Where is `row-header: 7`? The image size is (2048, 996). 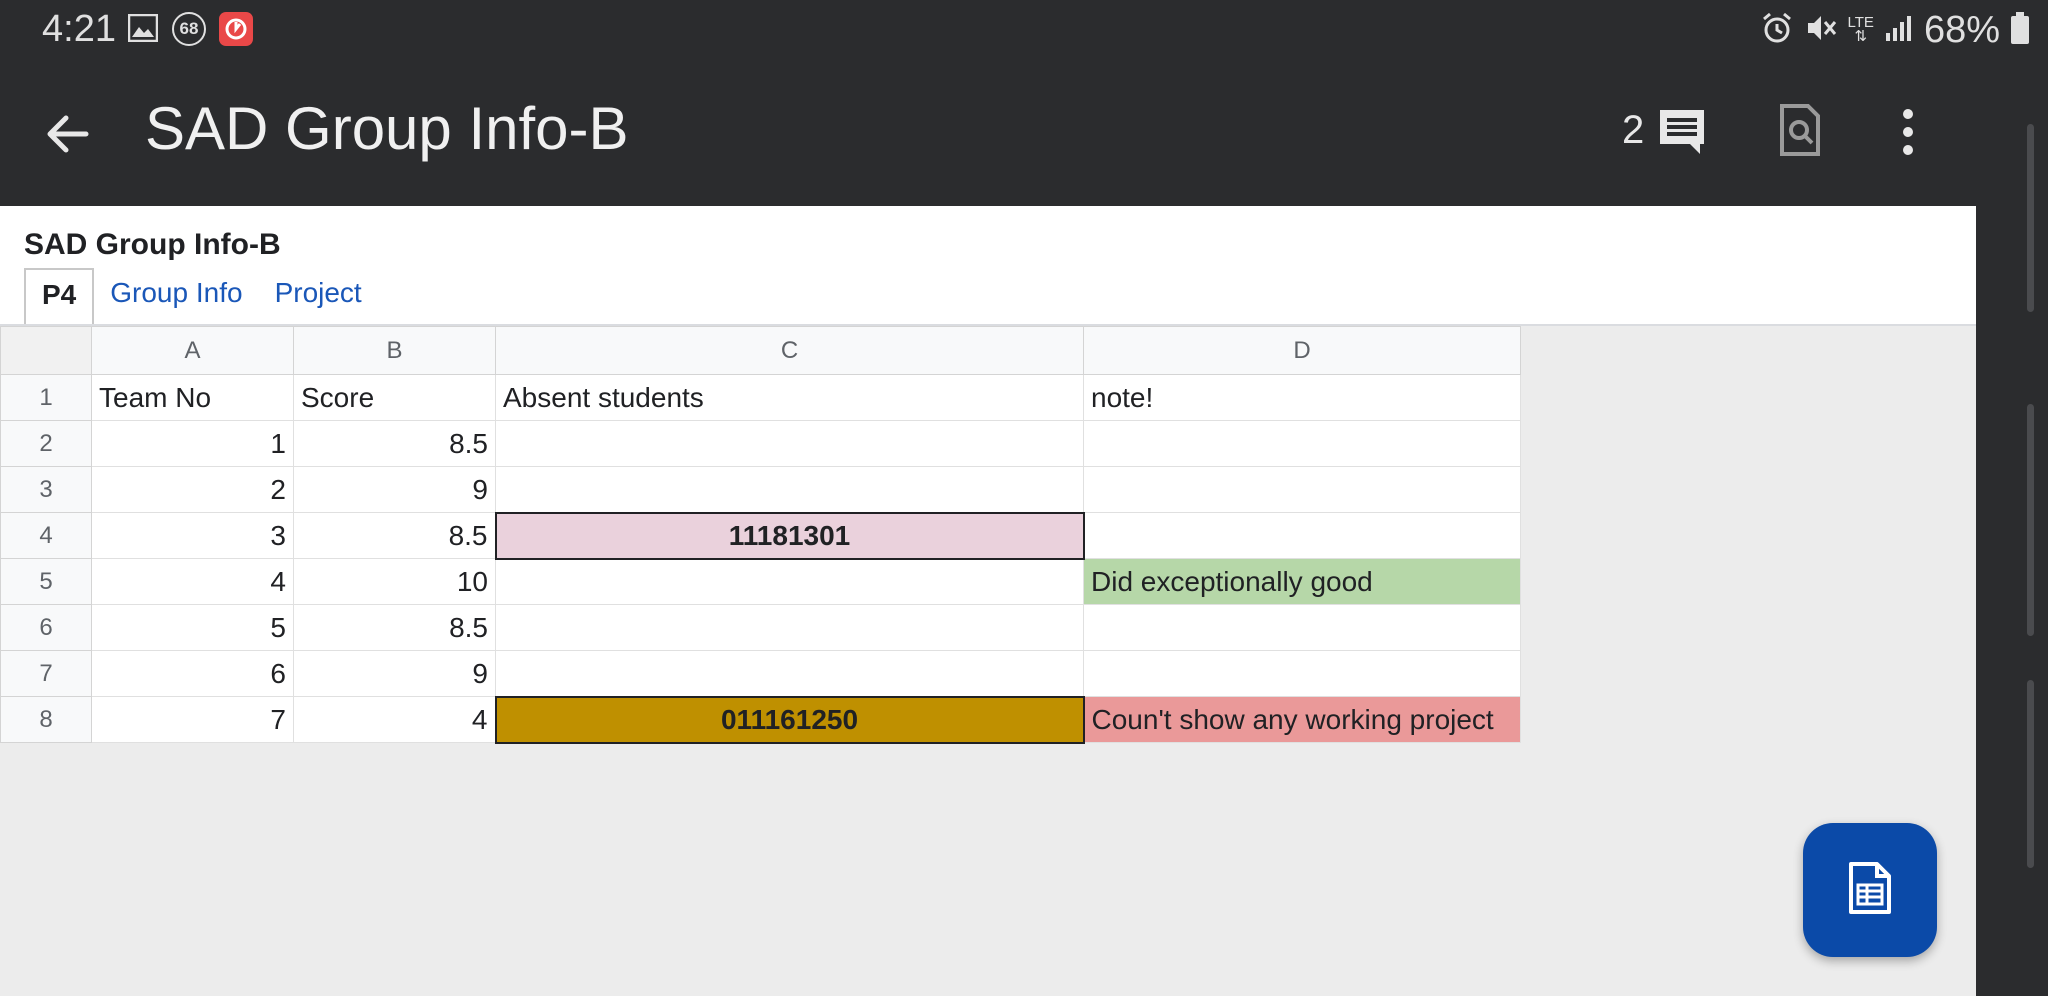
row-header: 7 is located at coordinates (46, 673).